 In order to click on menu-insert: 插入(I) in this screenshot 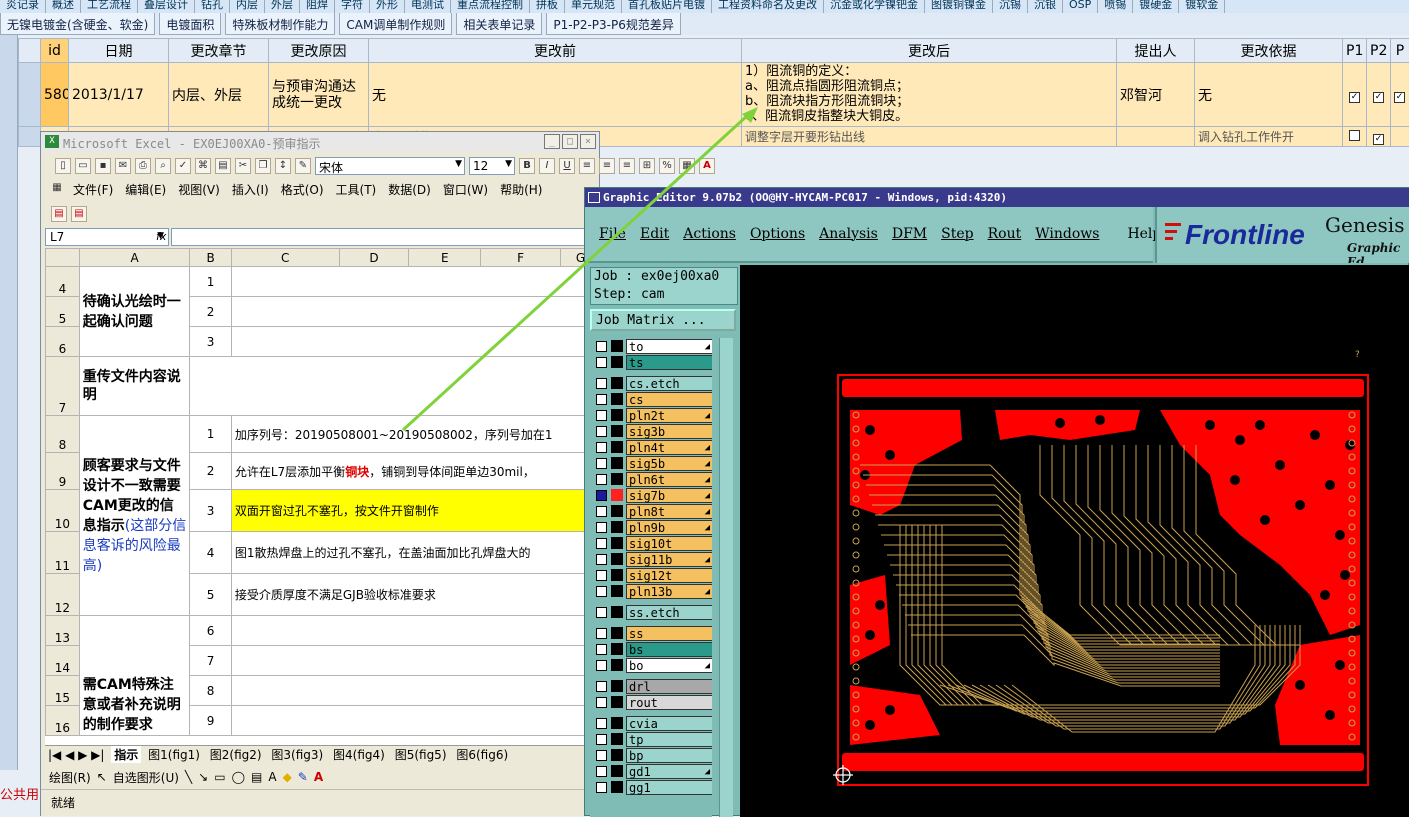, I will do `click(250, 189)`.